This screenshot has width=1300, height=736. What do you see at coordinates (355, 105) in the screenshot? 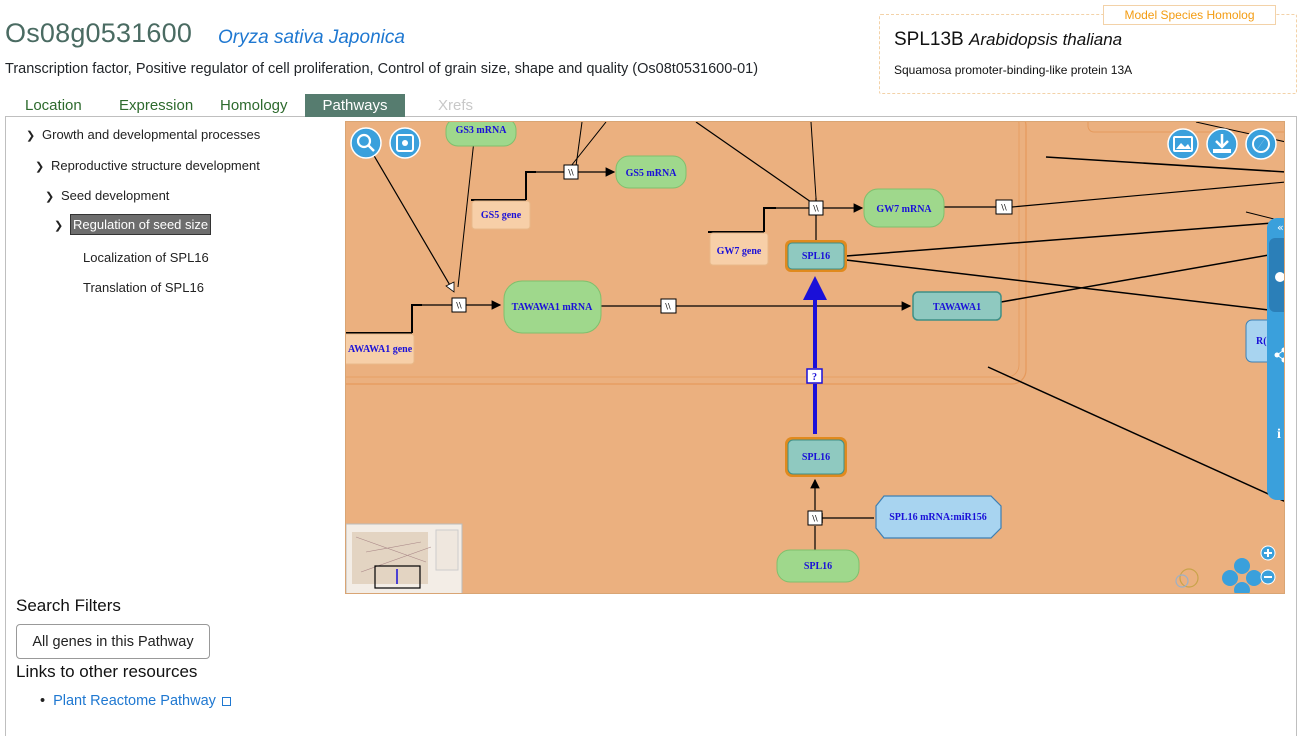
I see `tab-pathways: Pathways` at bounding box center [355, 105].